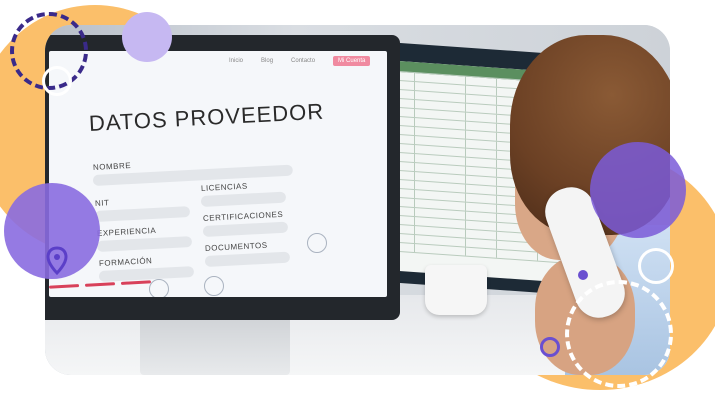  I want to click on top-navigation: Inicio Blog Contacto Mi Cuenta, so click(300, 61).